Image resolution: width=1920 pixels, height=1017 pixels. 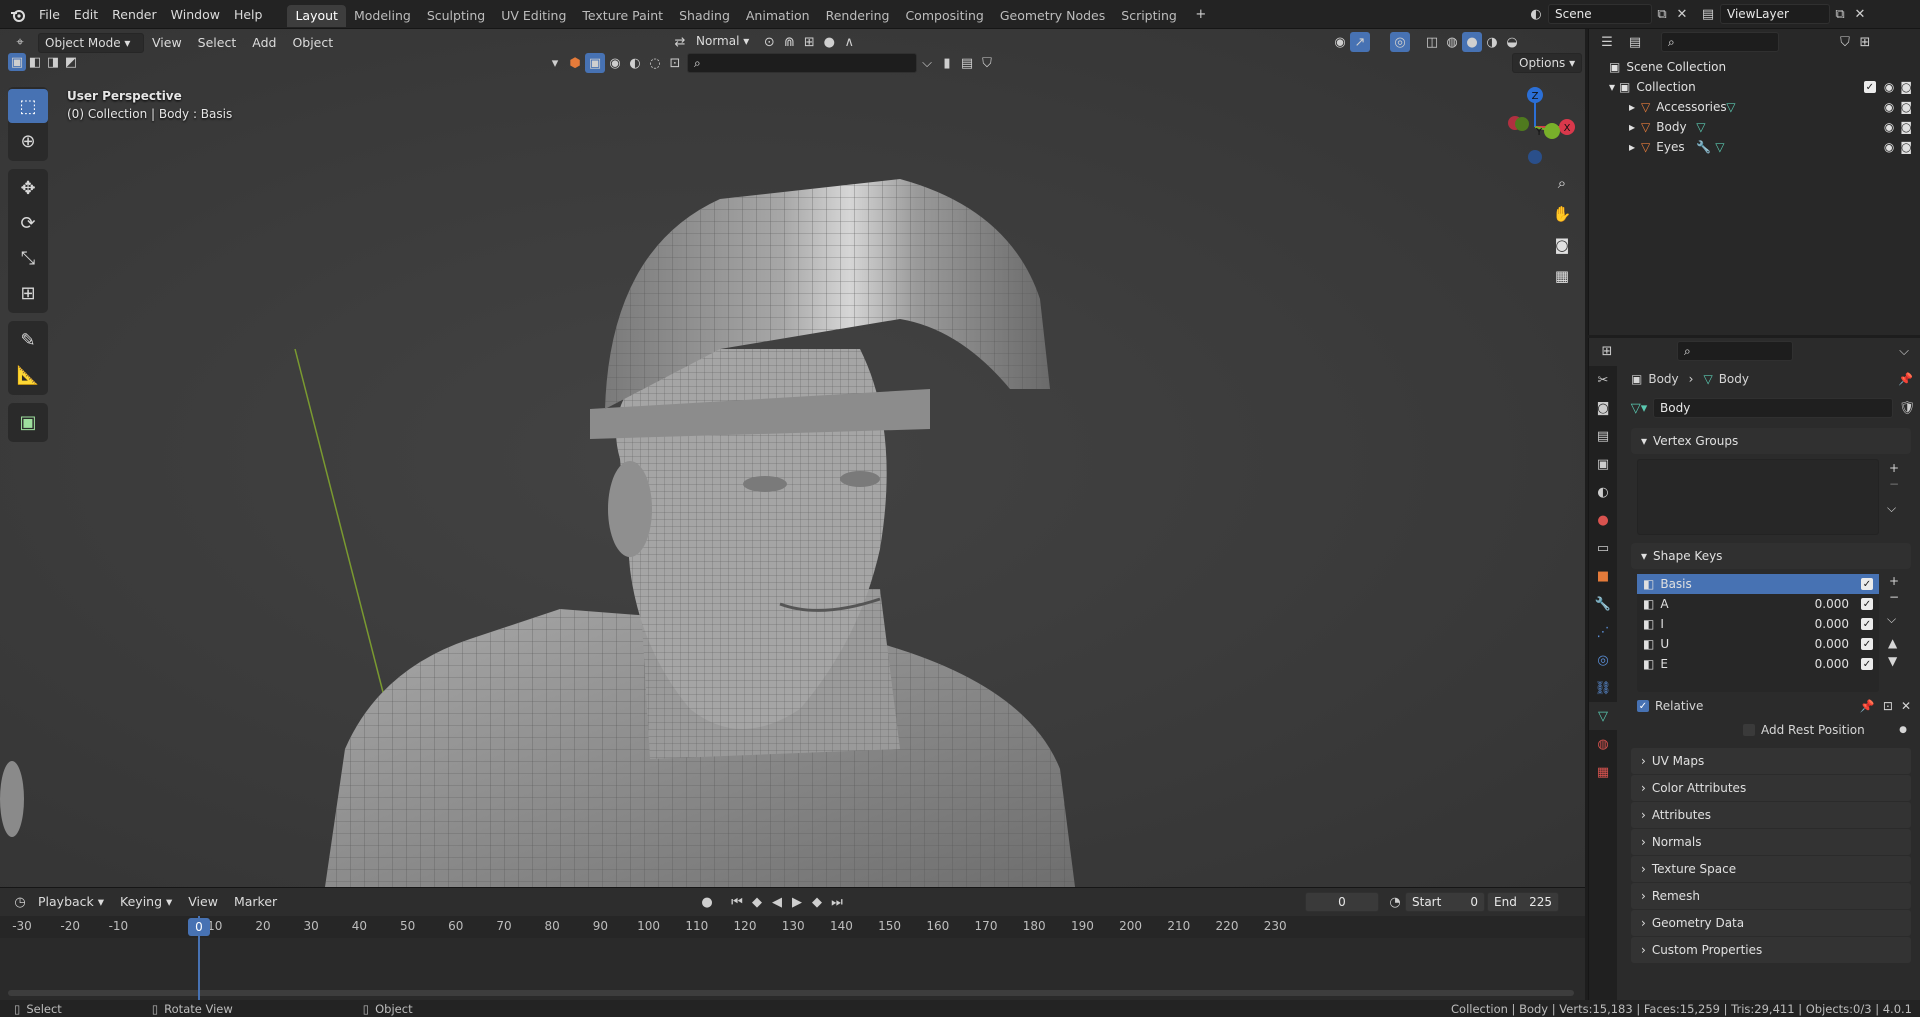 What do you see at coordinates (1764, 147) in the screenshot?
I see `outliner-item-eyes: ▸ ▽ Eyes 🔧 ▽ ◉ ◙` at bounding box center [1764, 147].